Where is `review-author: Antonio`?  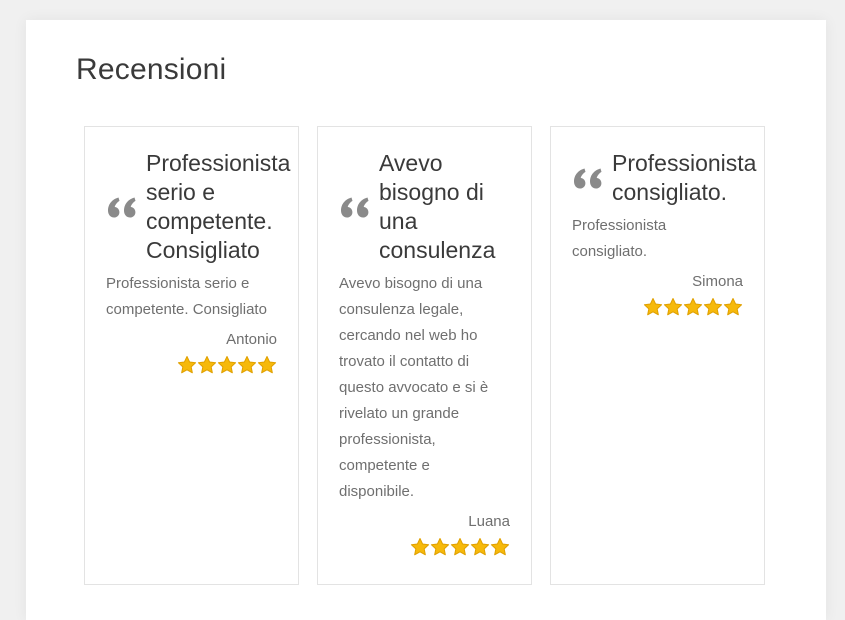 review-author: Antonio is located at coordinates (251, 339).